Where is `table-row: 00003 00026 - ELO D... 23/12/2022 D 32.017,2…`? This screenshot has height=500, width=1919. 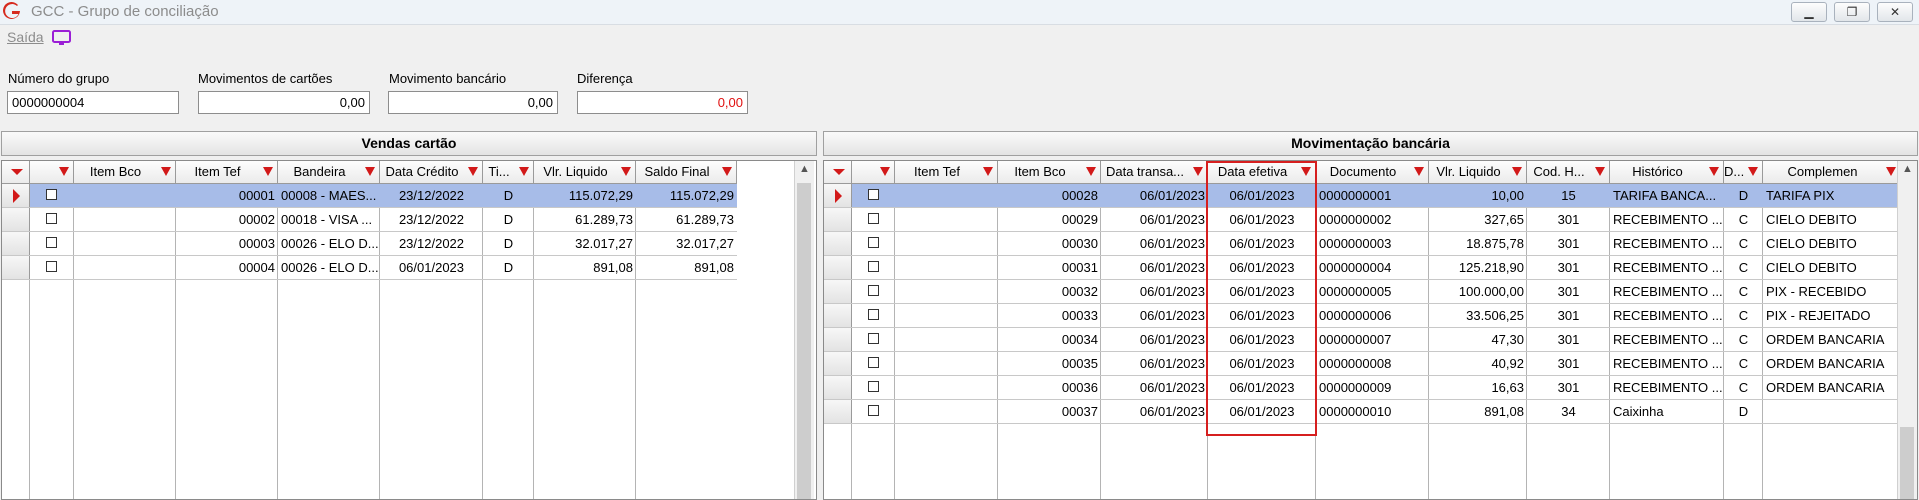
table-row: 00003 00026 - ELO D... 23/12/2022 D 32.017,2… is located at coordinates (369, 244).